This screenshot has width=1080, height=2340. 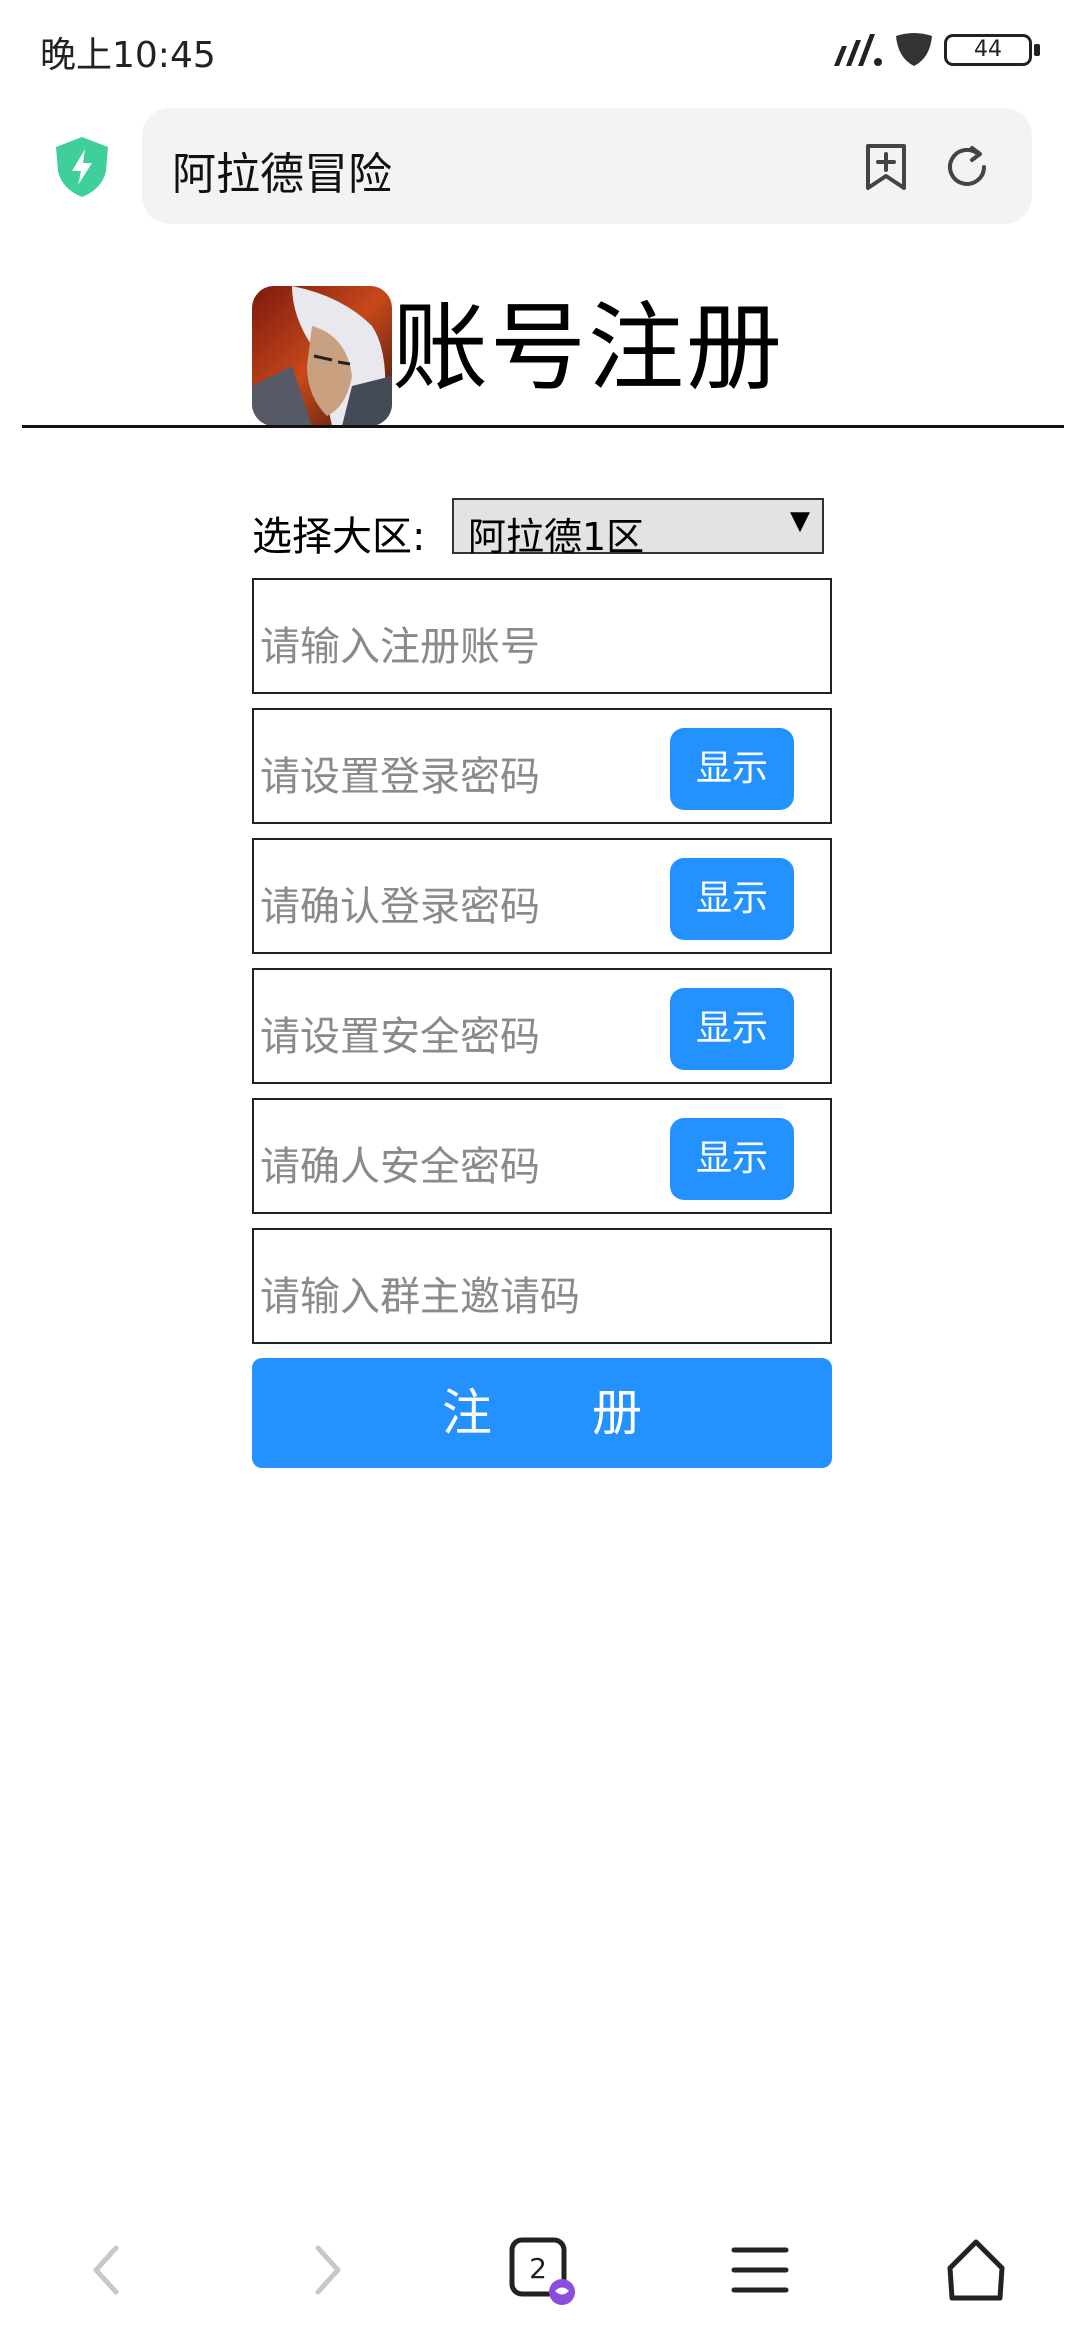 I want to click on region-row: 选择大区: 阿拉德1区 ▼, so click(x=542, y=525).